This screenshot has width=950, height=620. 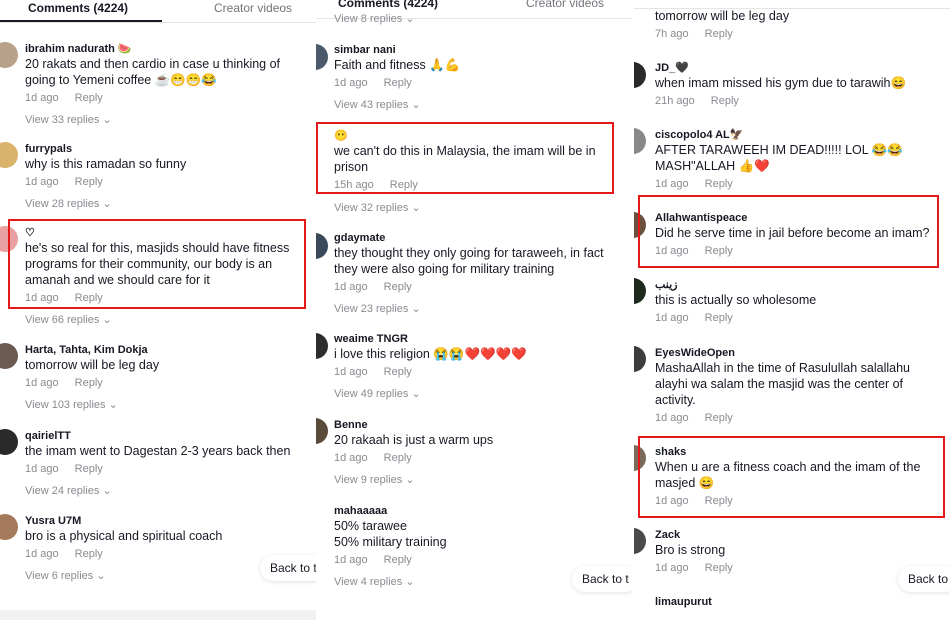 I want to click on comment-text: bro is a physical and spiritual coach, so click(x=124, y=536).